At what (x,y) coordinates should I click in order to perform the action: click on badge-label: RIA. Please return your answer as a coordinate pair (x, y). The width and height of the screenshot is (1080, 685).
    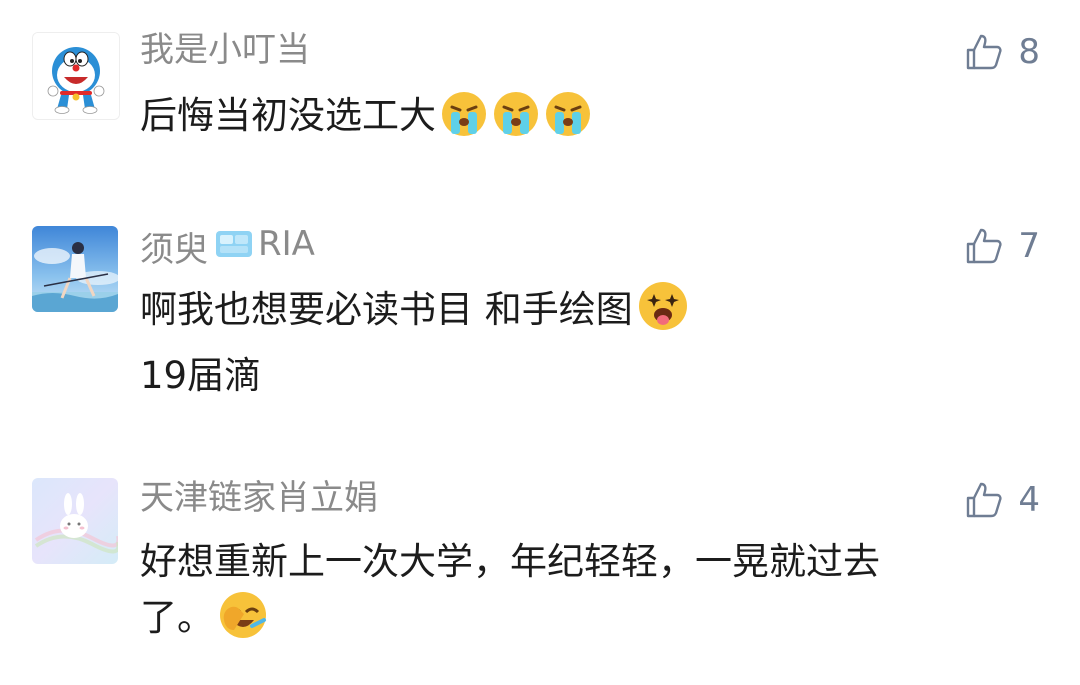
    Looking at the image, I should click on (286, 244).